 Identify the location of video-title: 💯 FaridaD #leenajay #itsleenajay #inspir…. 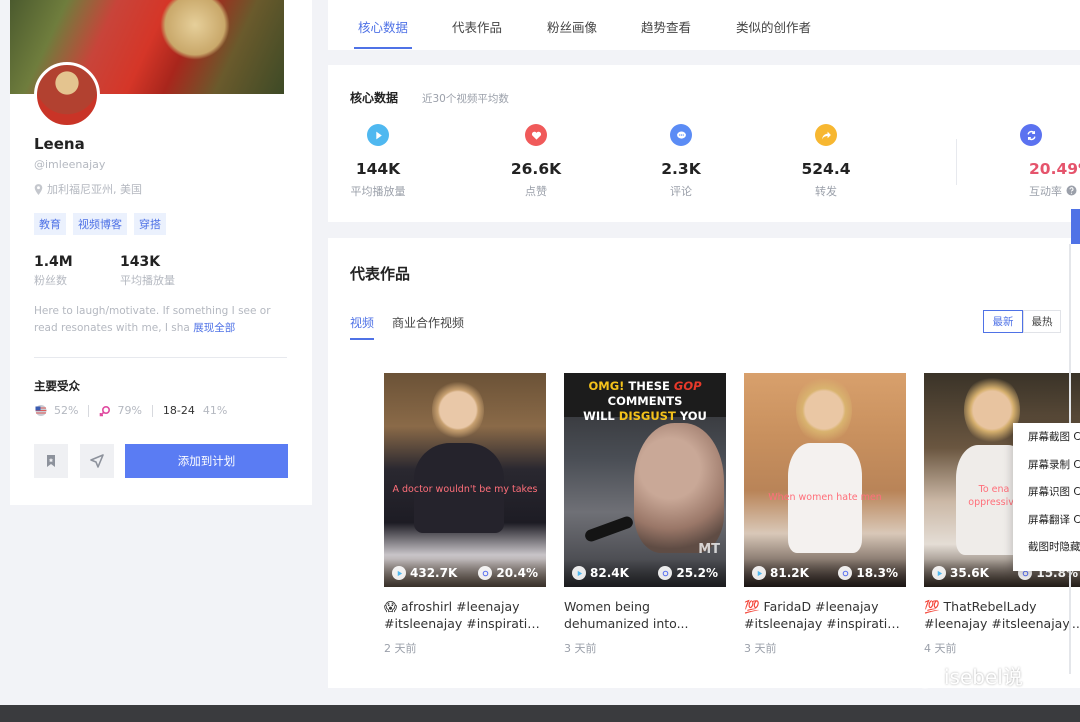
(825, 615).